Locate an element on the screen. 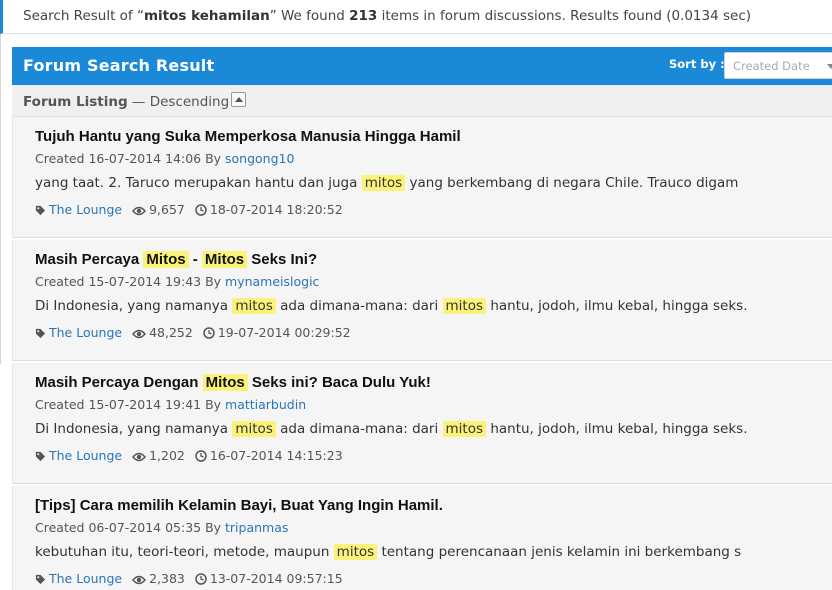 The width and height of the screenshot is (832, 590). last-post-value: 13-07-2014 09:57:15 is located at coordinates (276, 578).